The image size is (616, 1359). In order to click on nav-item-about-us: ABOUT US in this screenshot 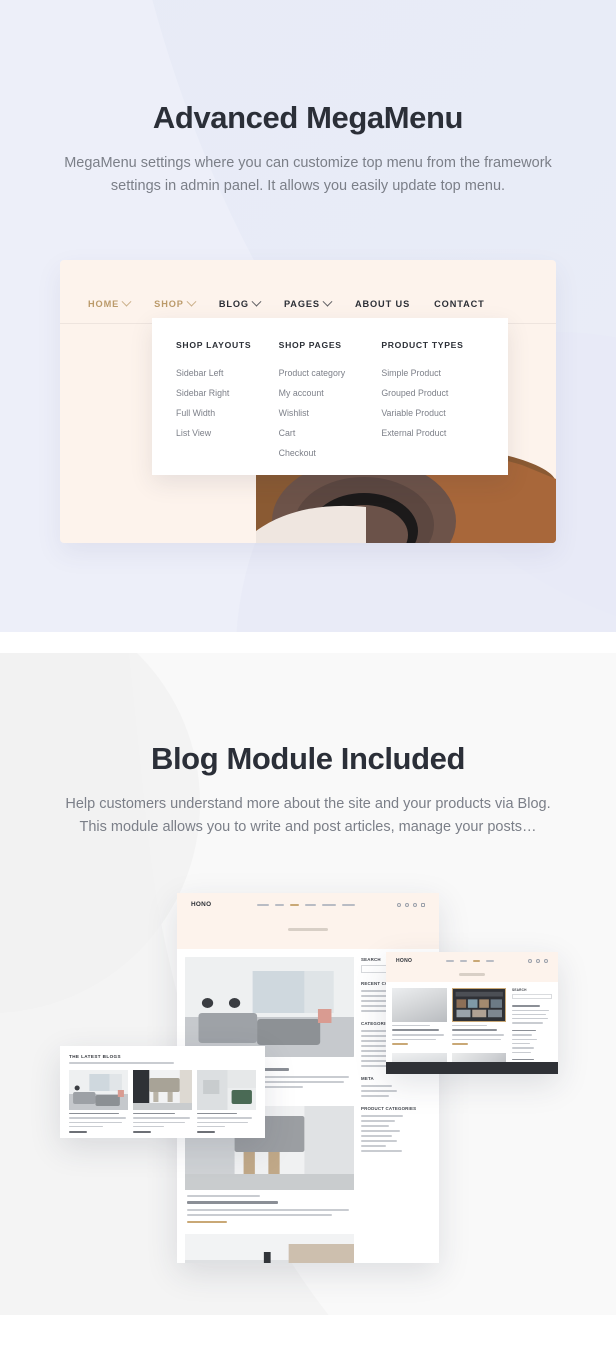, I will do `click(382, 304)`.